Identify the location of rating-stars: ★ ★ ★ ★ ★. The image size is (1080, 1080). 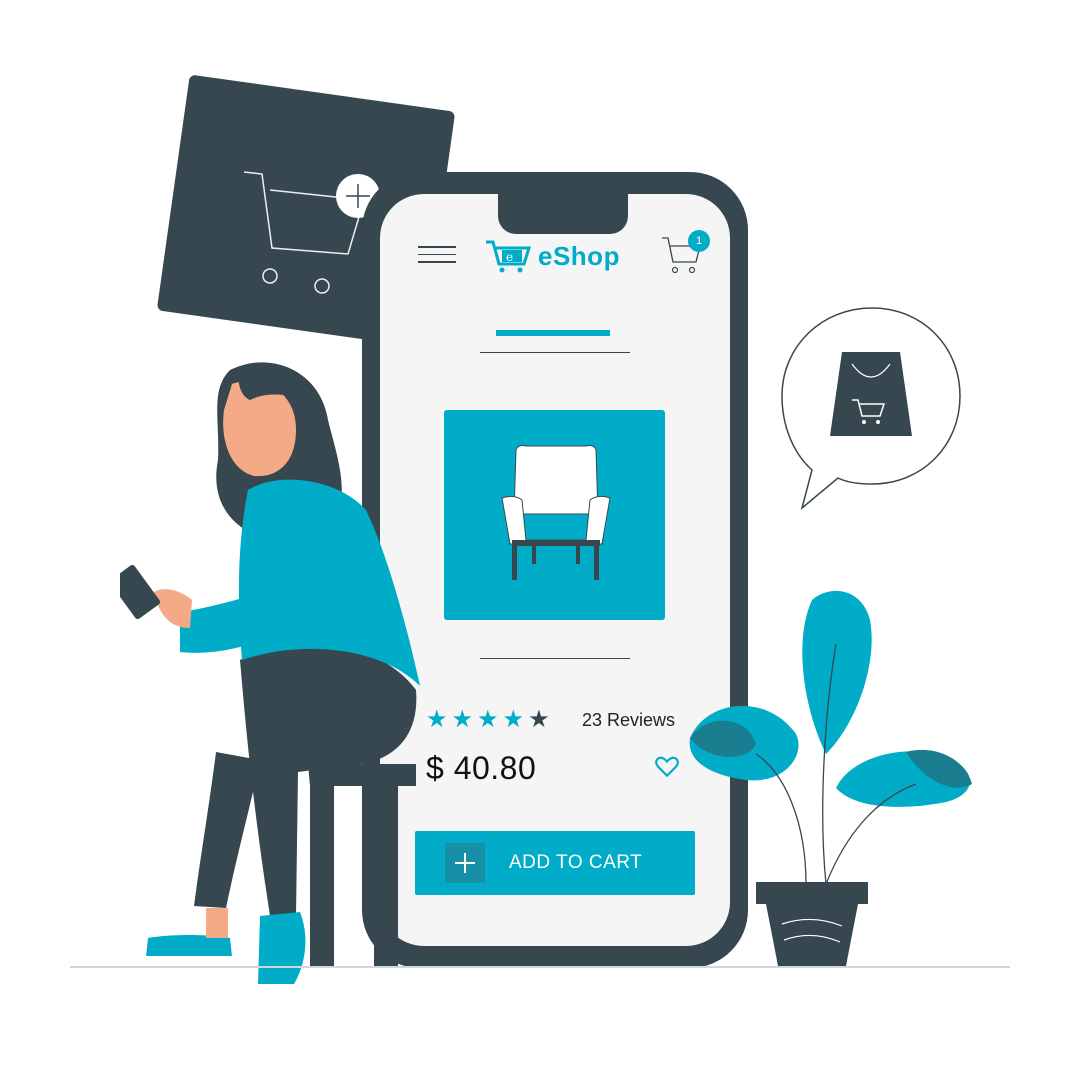
(488, 720).